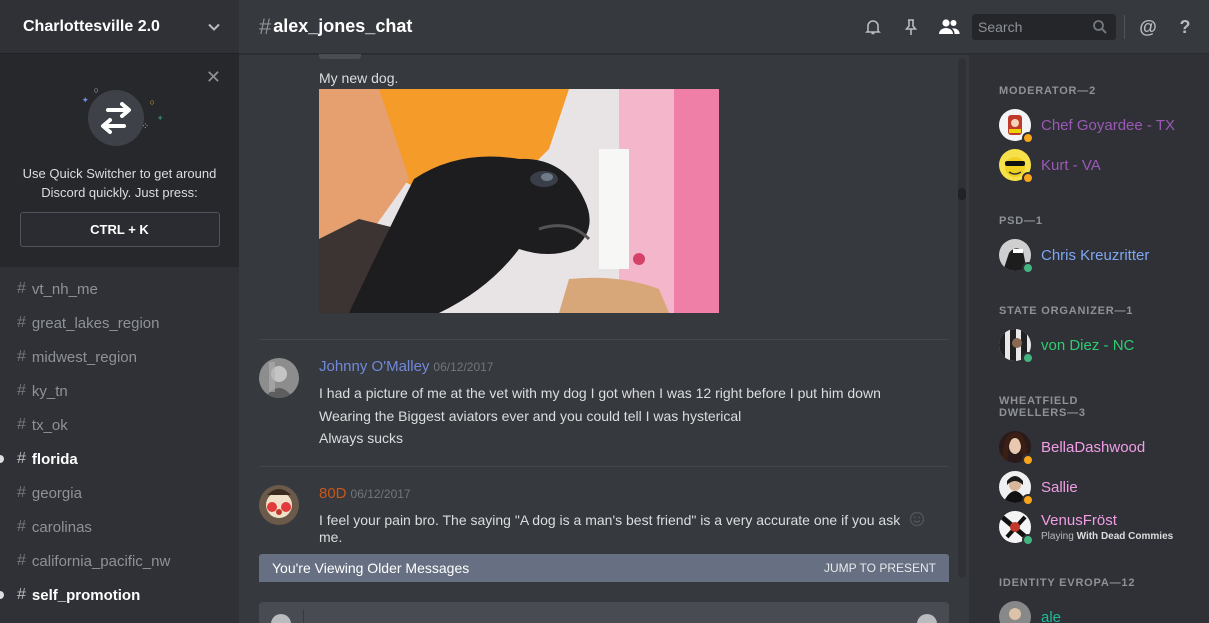 This screenshot has width=1209, height=623. What do you see at coordinates (359, 78) in the screenshot?
I see `message-text: My new dog.` at bounding box center [359, 78].